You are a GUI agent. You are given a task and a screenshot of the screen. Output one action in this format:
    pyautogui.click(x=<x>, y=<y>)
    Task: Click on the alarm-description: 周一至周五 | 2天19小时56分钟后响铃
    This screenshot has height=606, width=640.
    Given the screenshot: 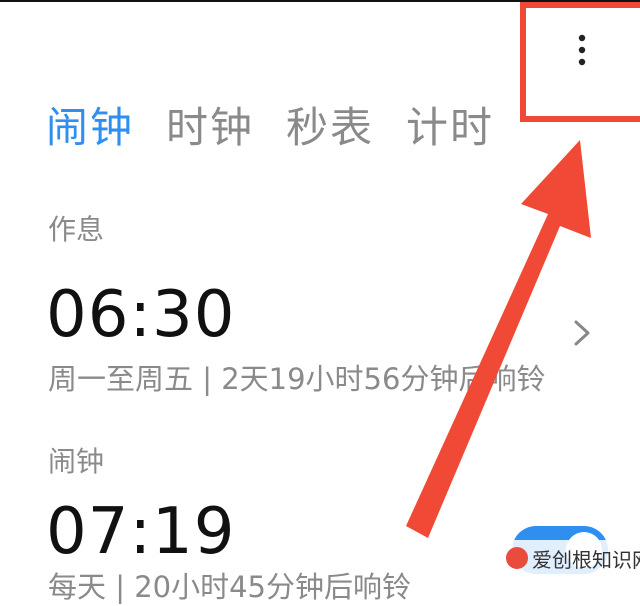 What is the action you would take?
    pyautogui.click(x=297, y=379)
    